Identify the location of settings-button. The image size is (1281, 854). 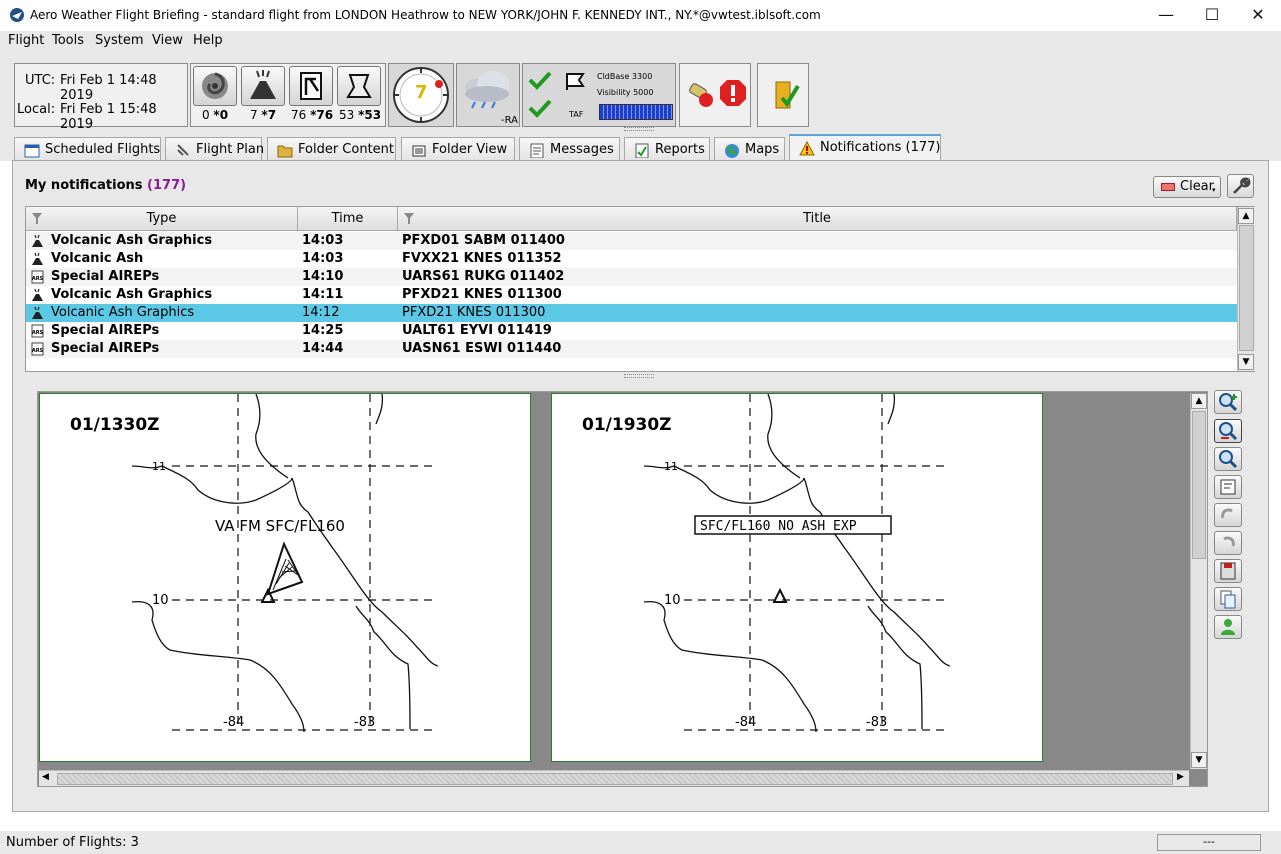
(1240, 186).